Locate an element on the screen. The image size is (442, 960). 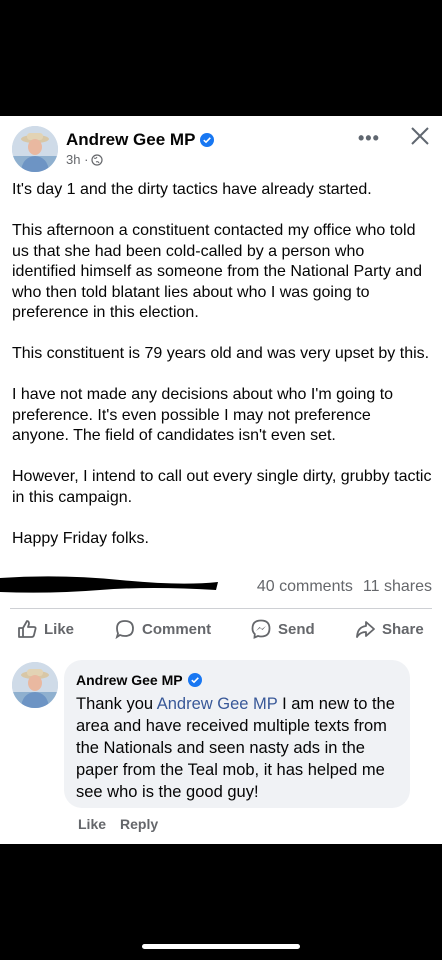
comment-actions: Like Reply is located at coordinates (118, 824).